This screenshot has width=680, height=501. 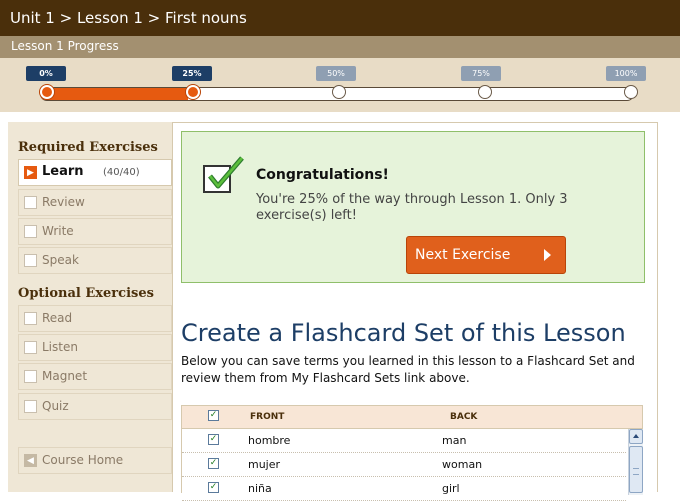 I want to click on next-exercise-label: Next Exercise, so click(x=463, y=255).